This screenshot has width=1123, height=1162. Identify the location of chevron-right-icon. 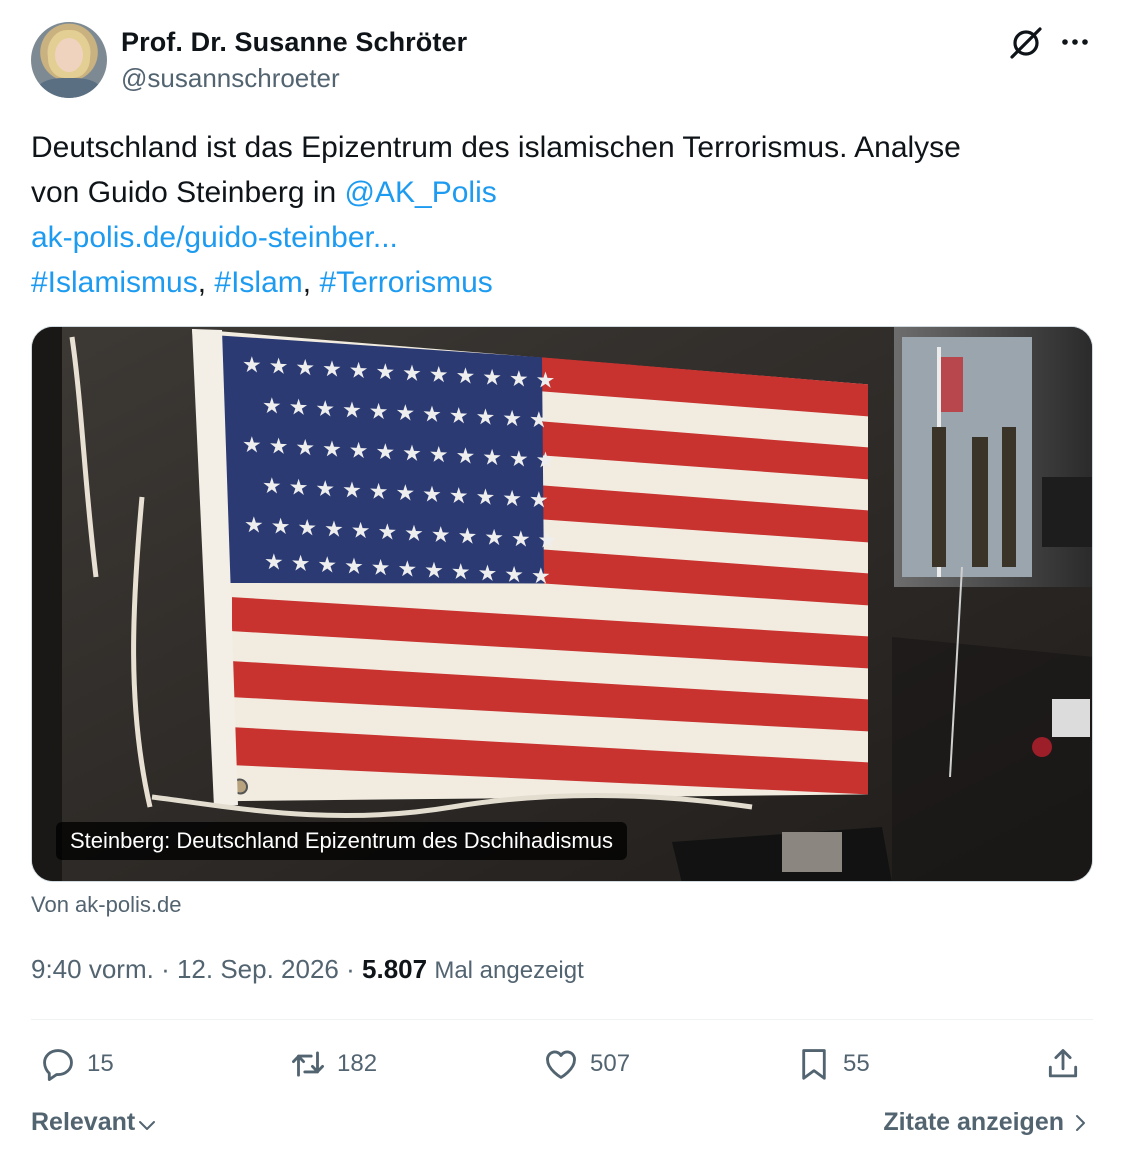
(1080, 1122).